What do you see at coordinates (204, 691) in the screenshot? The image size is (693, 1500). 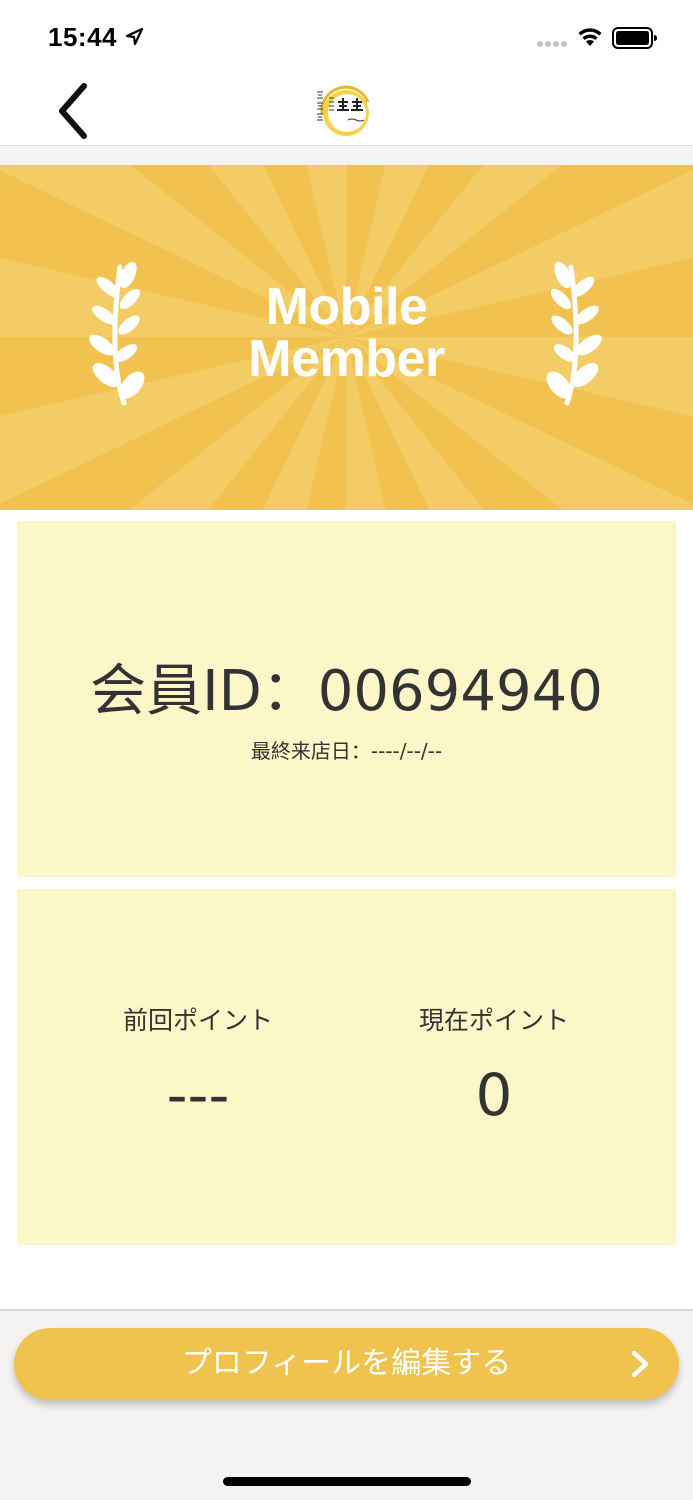 I see `member-id-label: 会員ID：` at bounding box center [204, 691].